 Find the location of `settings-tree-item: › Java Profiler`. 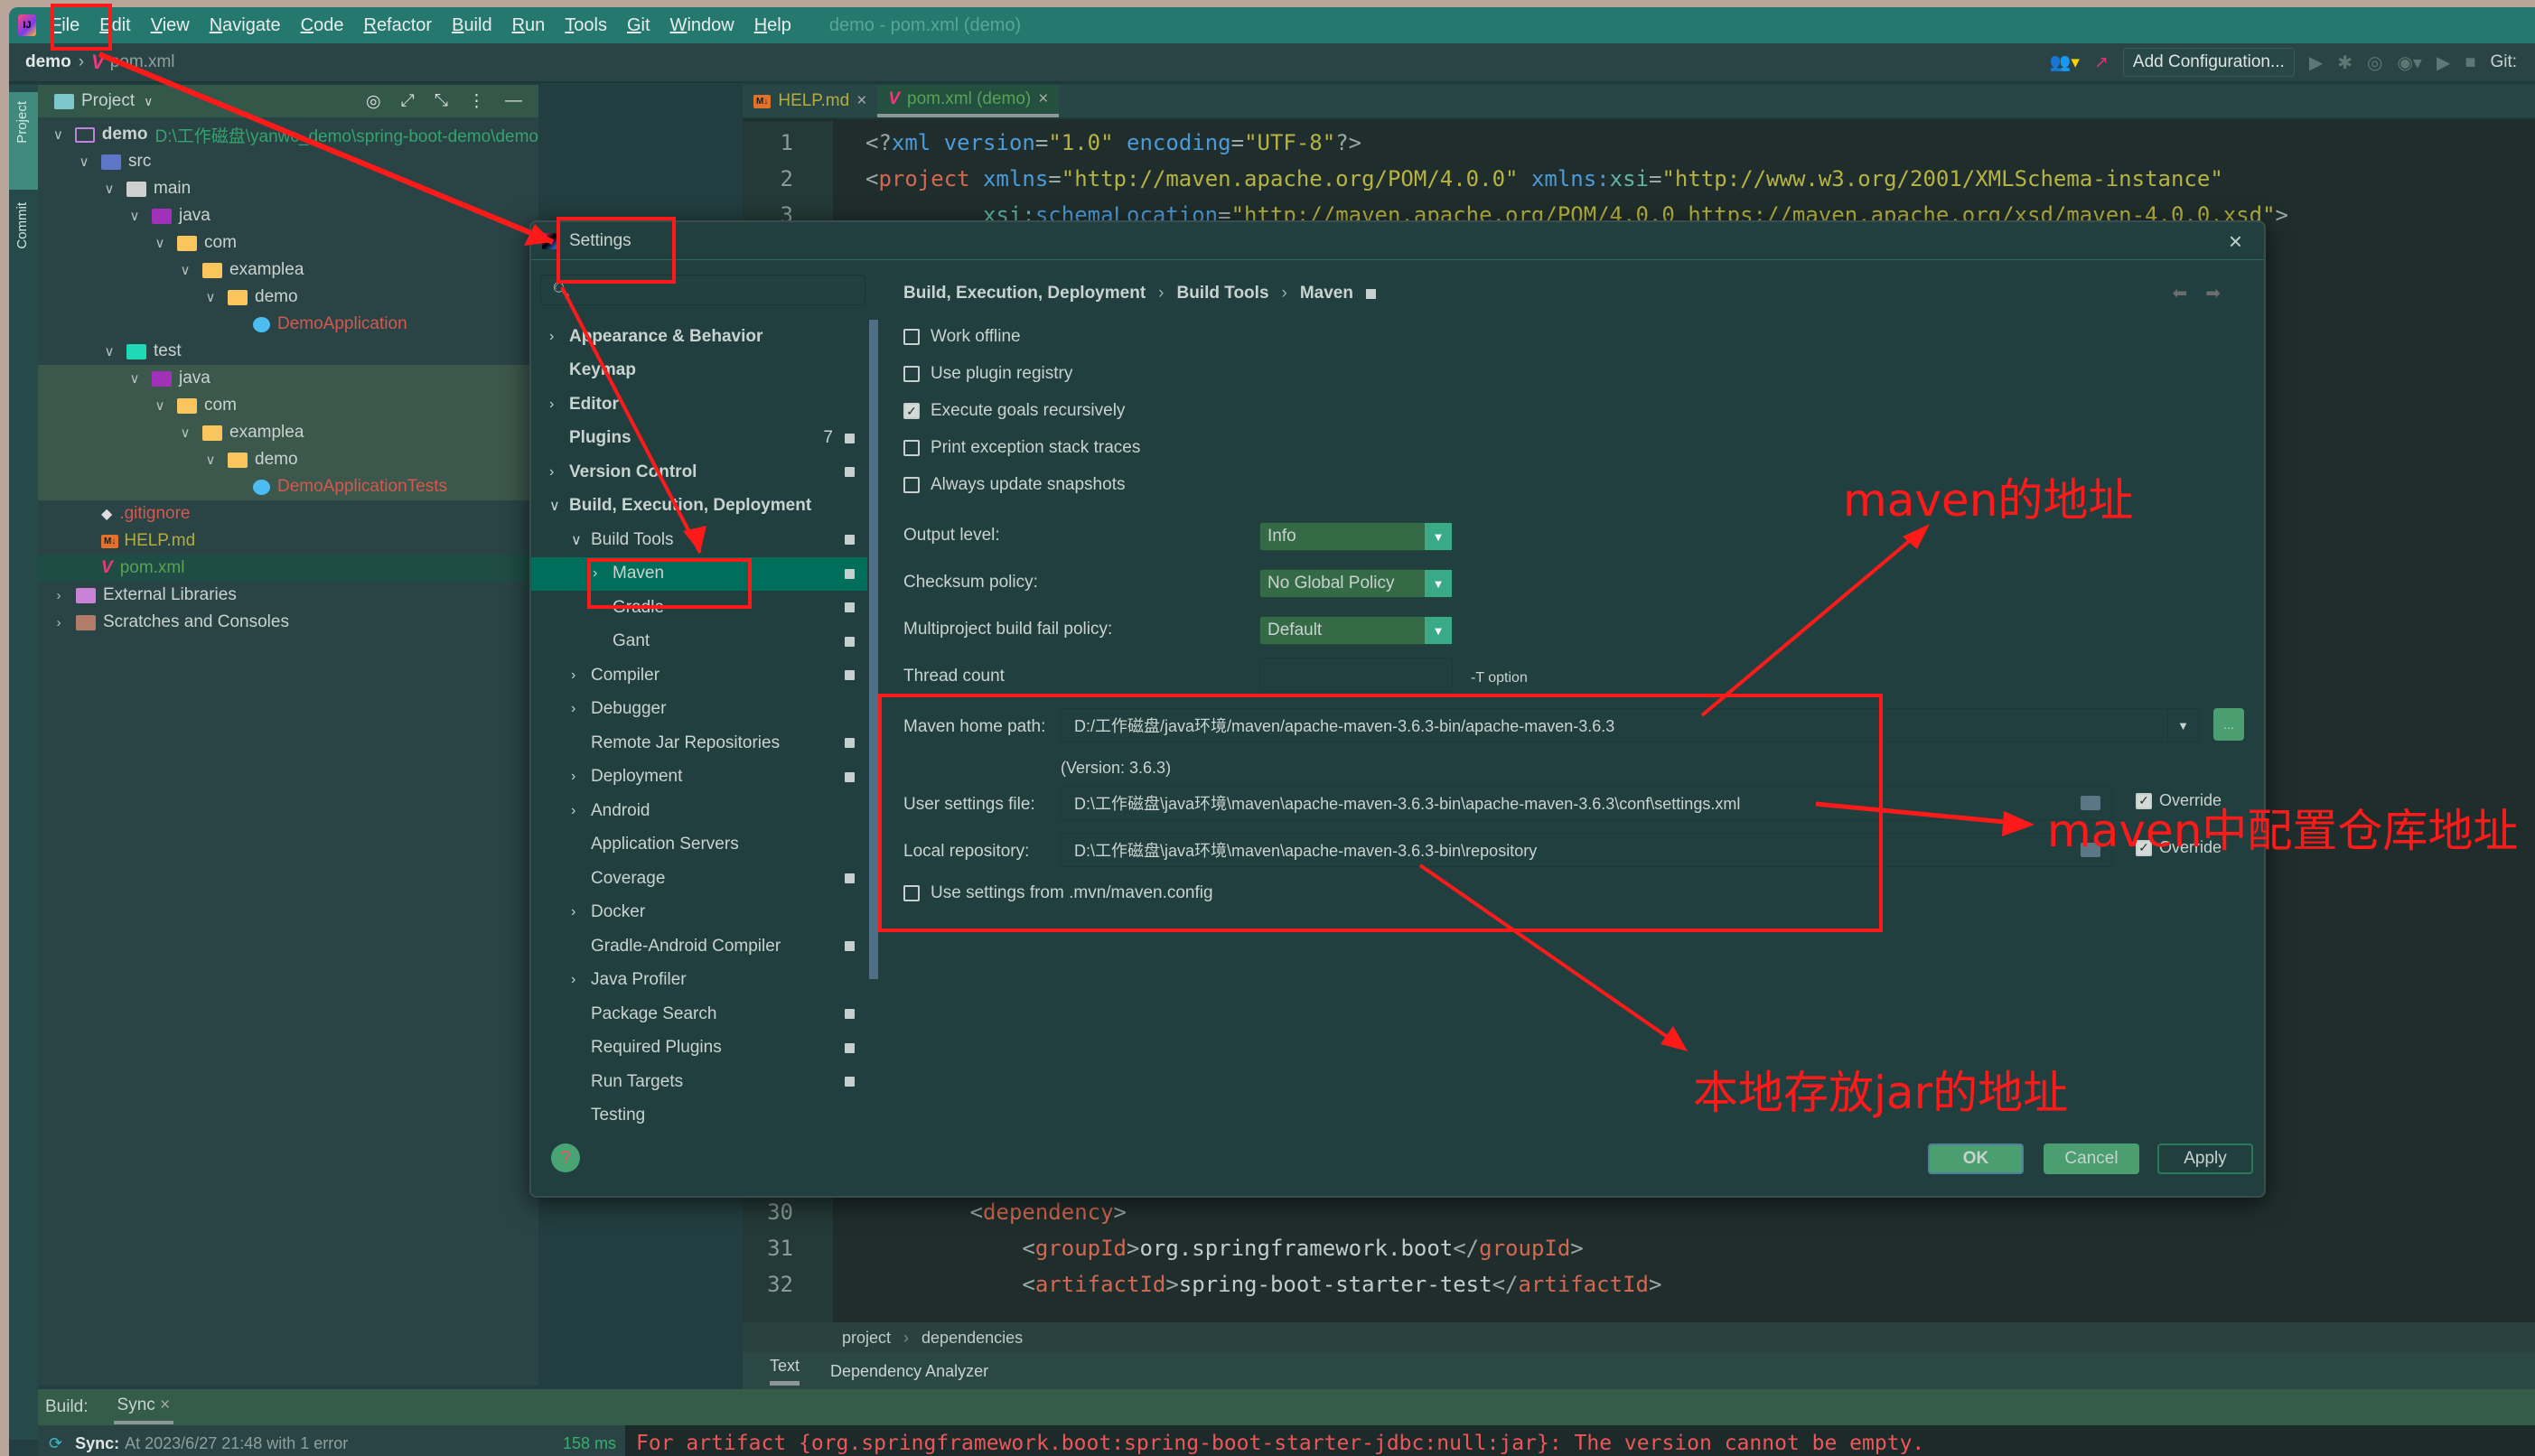

settings-tree-item: › Java Profiler is located at coordinates (699, 981).